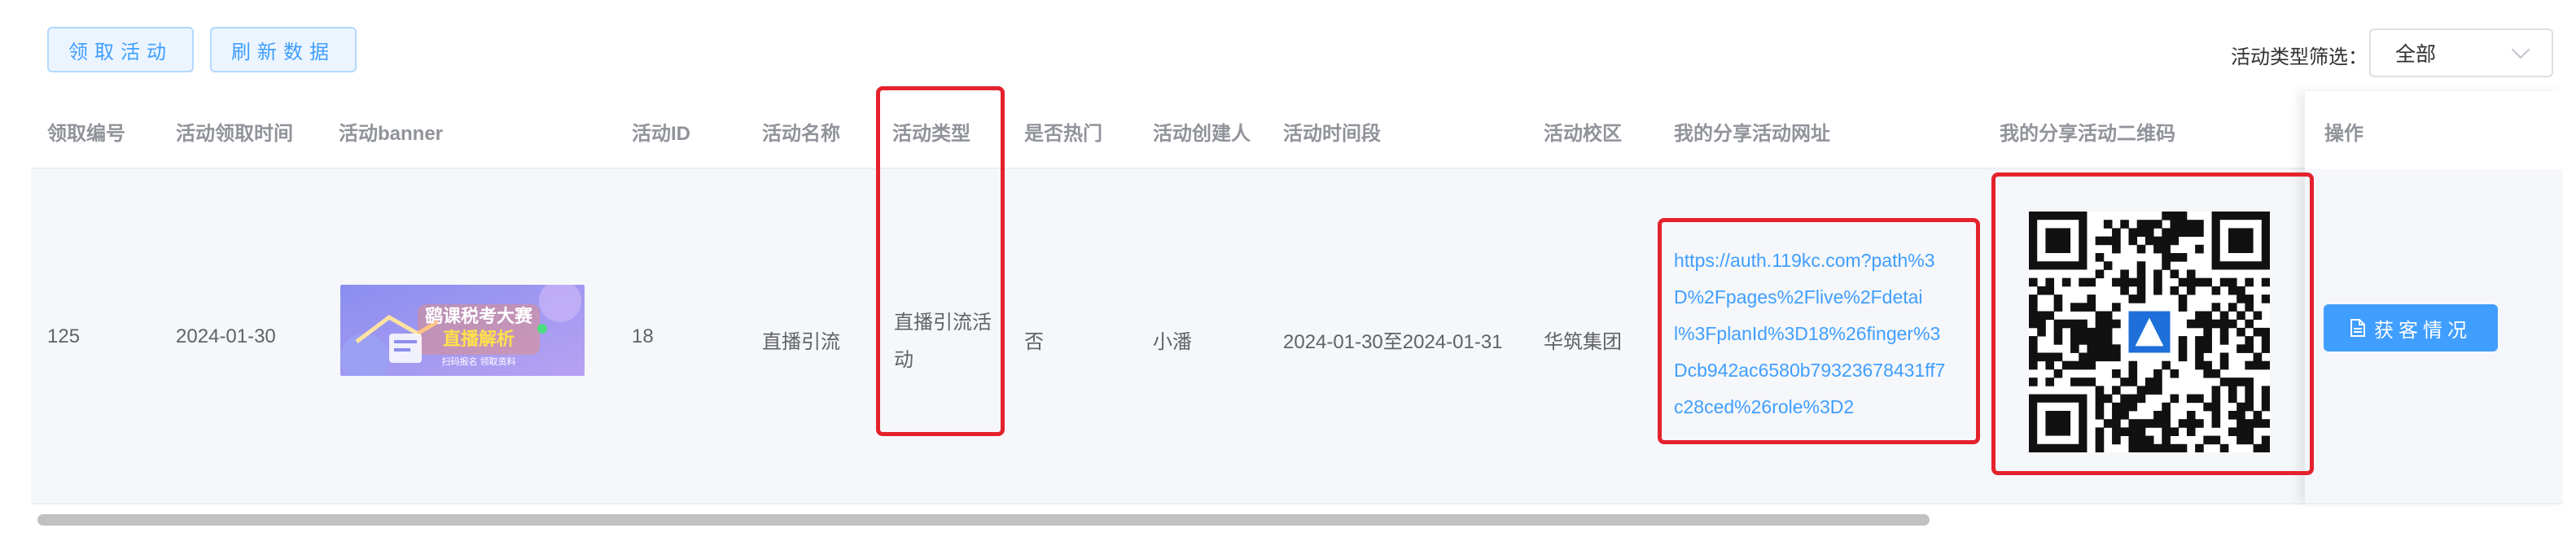 This screenshot has width=2576, height=550. What do you see at coordinates (479, 316) in the screenshot?
I see `banner-title-line1: 鹞课税考大赛` at bounding box center [479, 316].